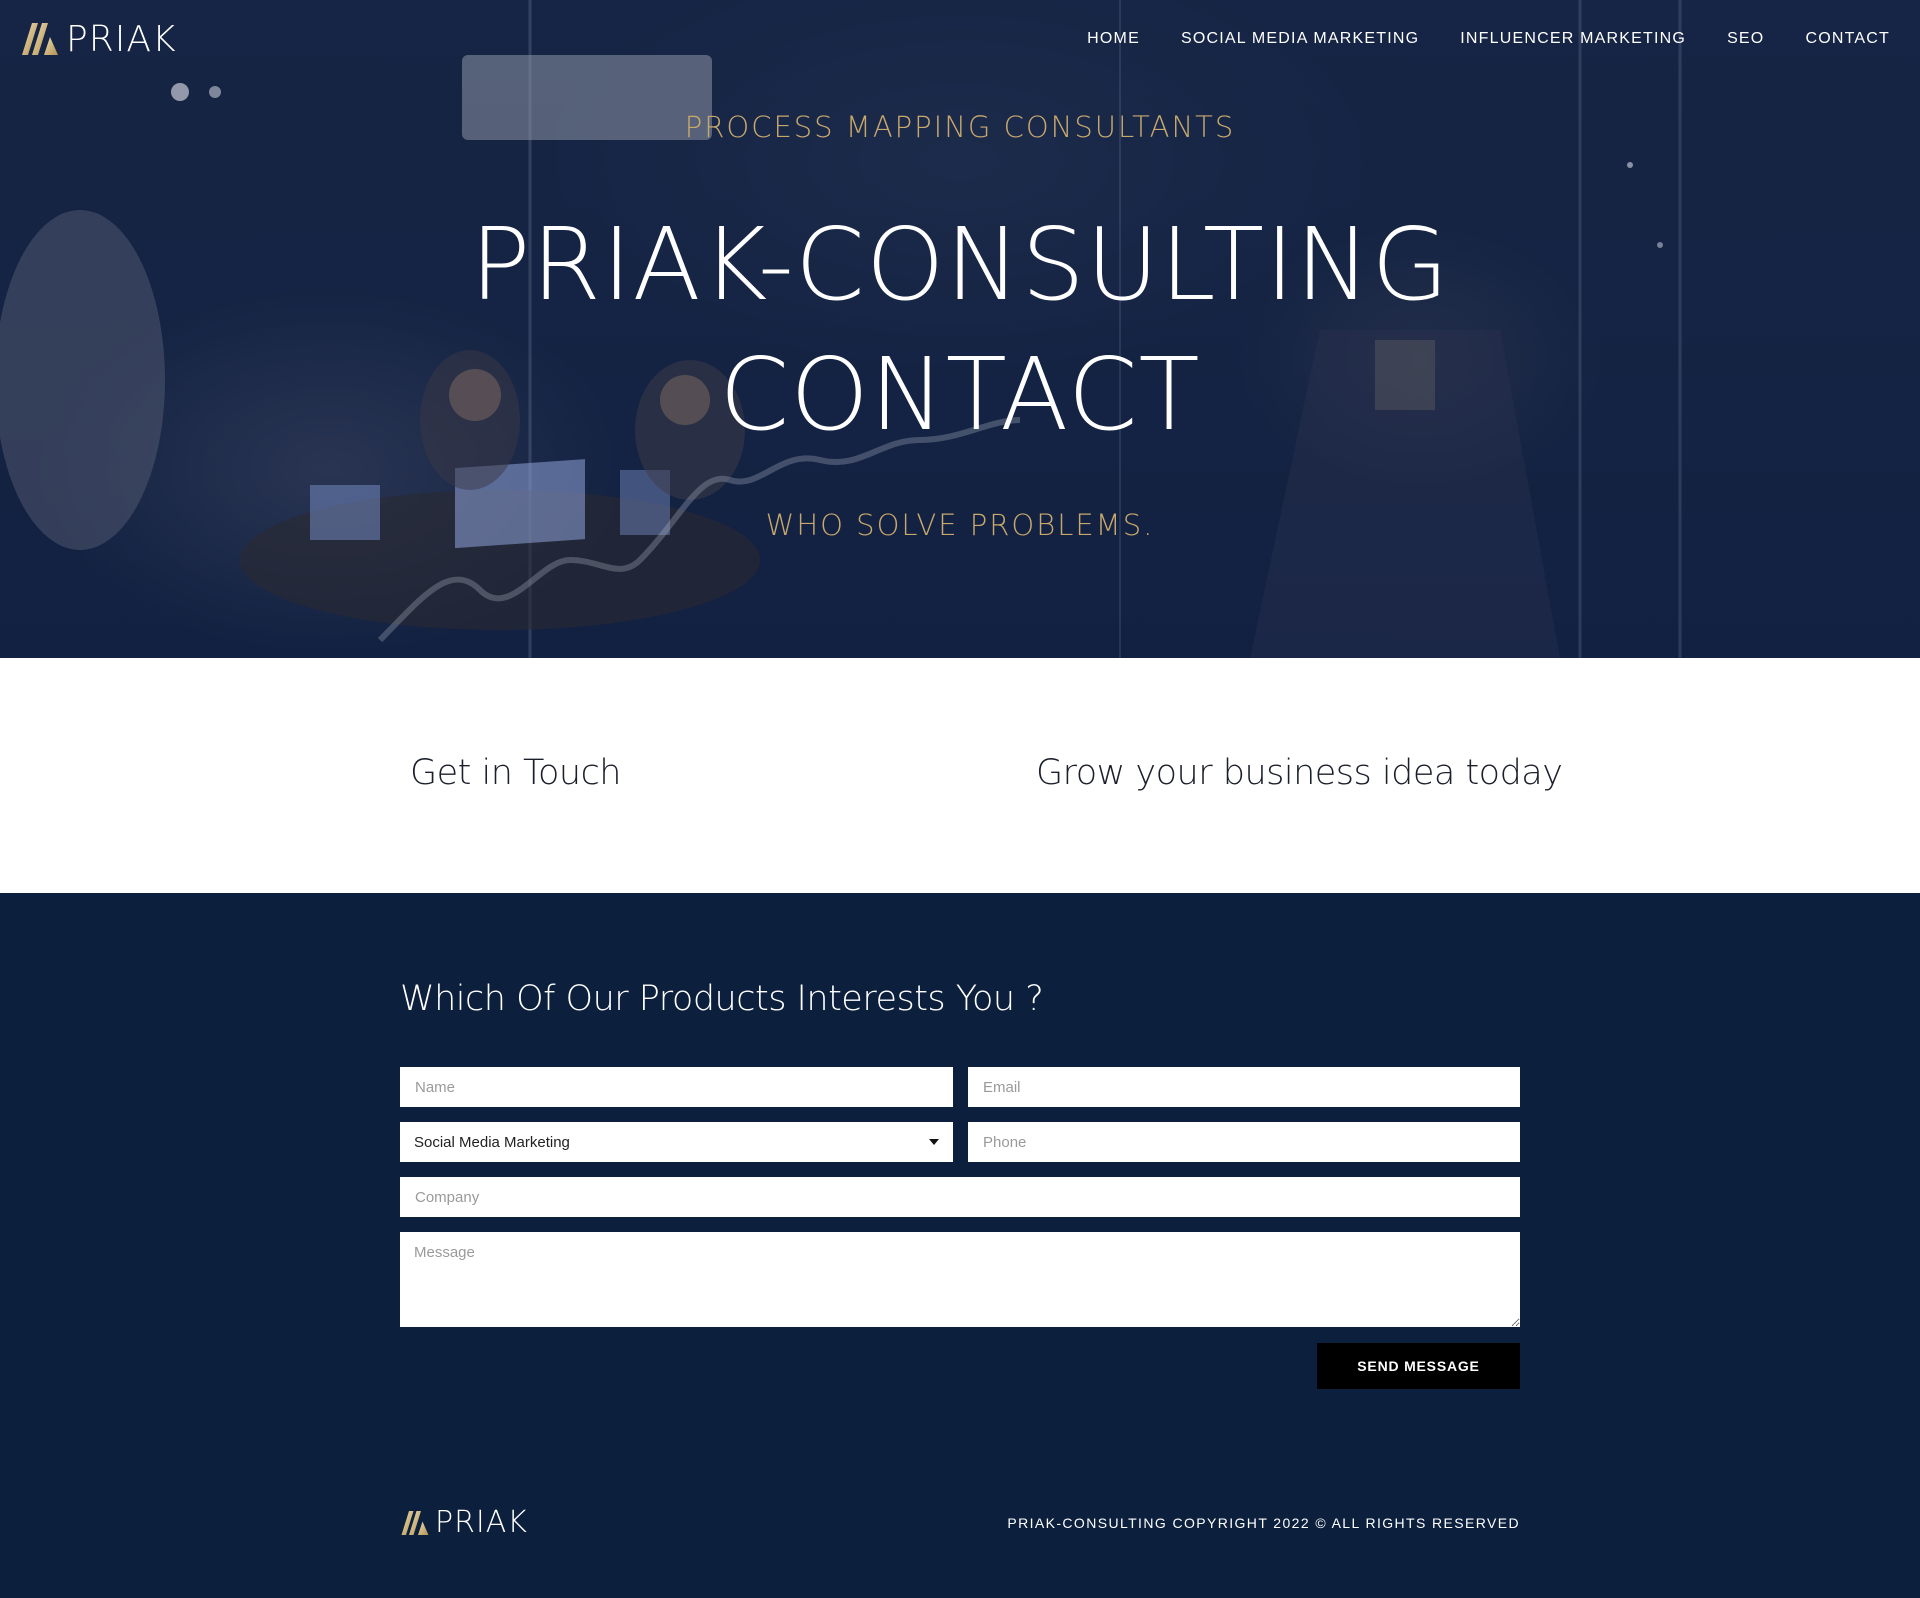 This screenshot has width=1920, height=1598. I want to click on hero-title-line1: PRIAK-CONSULTING, so click(960, 264).